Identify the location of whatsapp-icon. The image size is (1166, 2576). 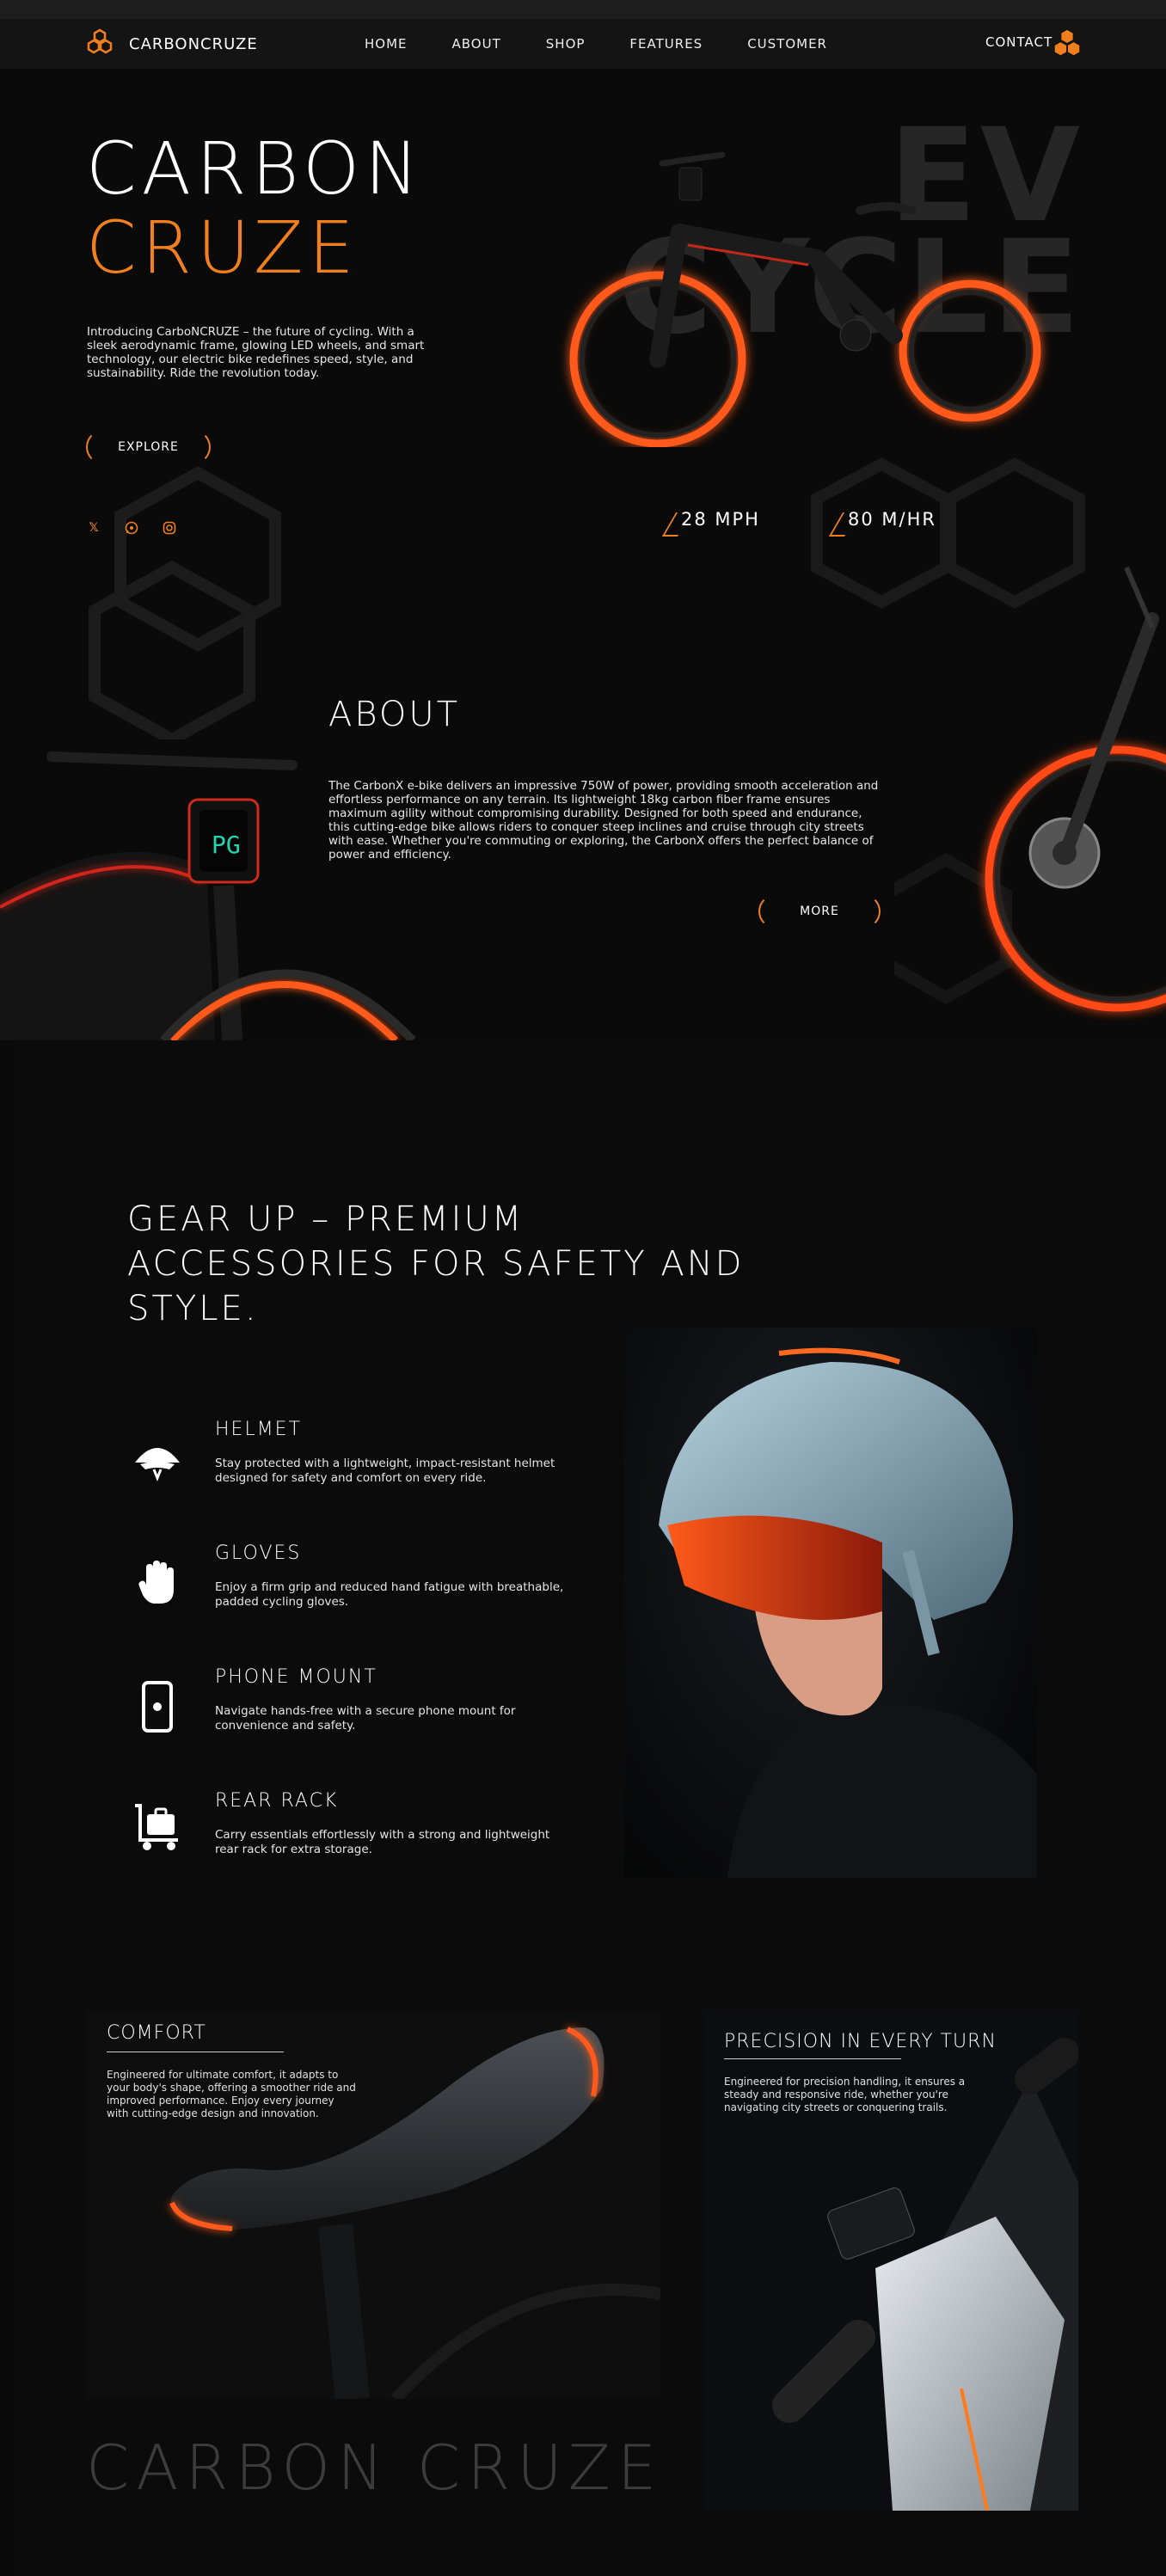
(131, 528).